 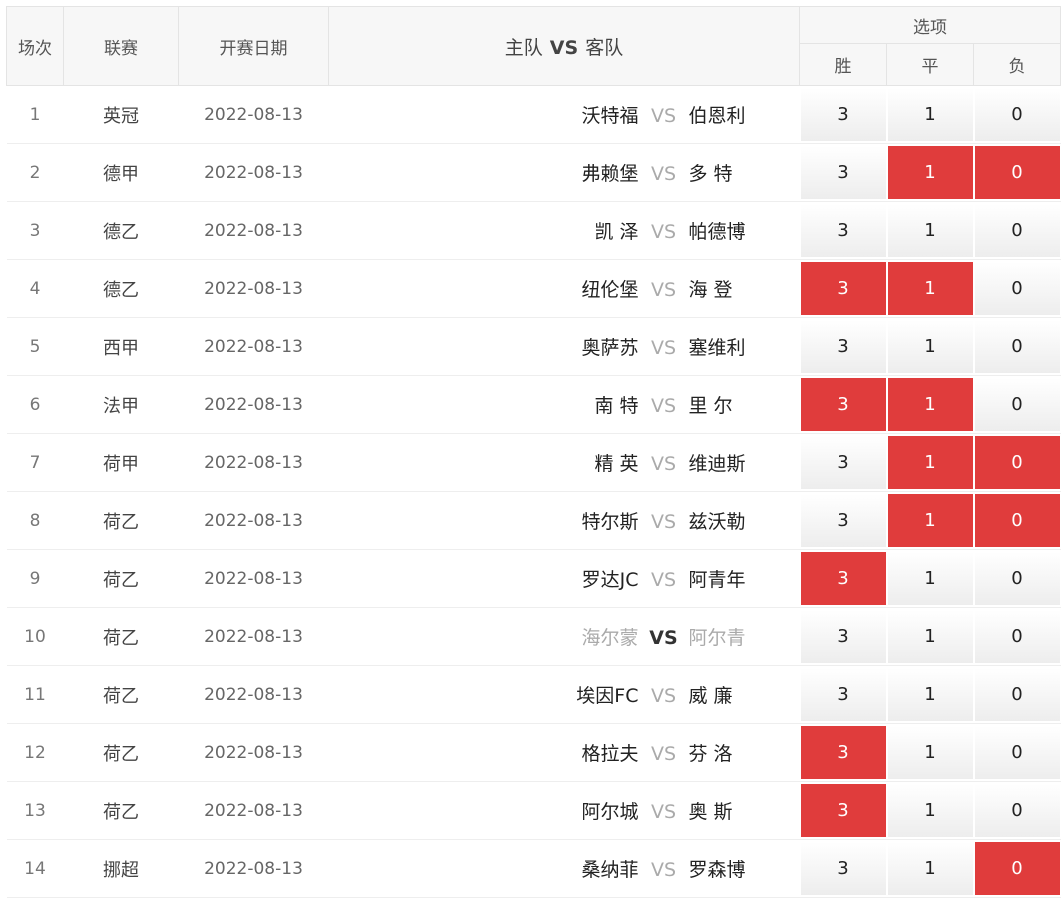 I want to click on home-team: 桑纳菲, so click(x=610, y=870).